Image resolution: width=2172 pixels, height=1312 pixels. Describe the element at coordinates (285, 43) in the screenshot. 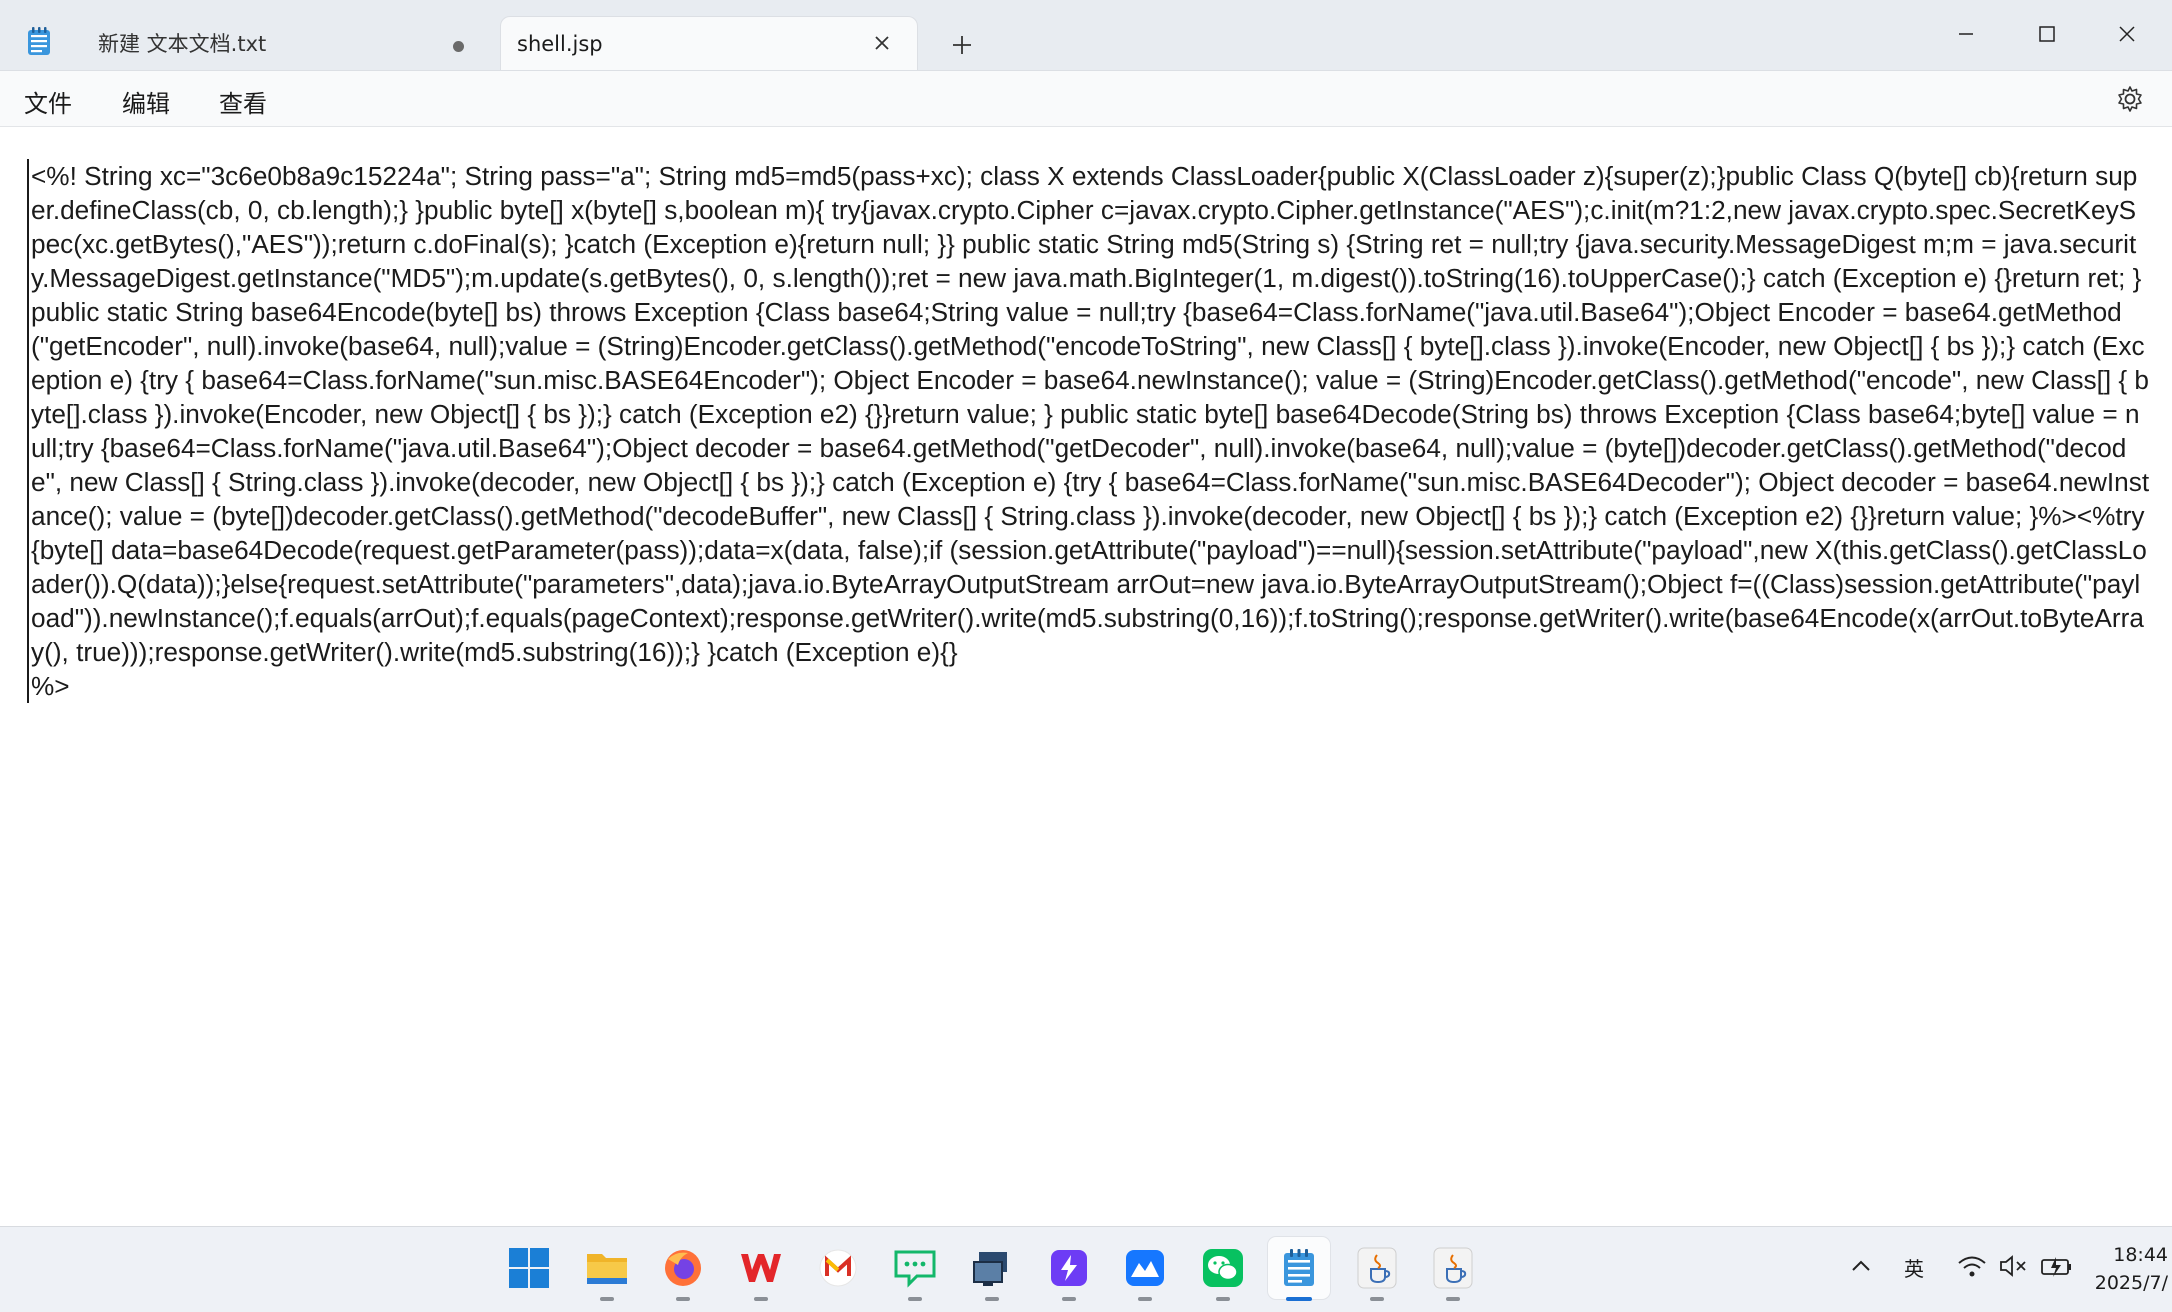

I see `tab-new-text-document: 新建 文本文档.txt` at that location.